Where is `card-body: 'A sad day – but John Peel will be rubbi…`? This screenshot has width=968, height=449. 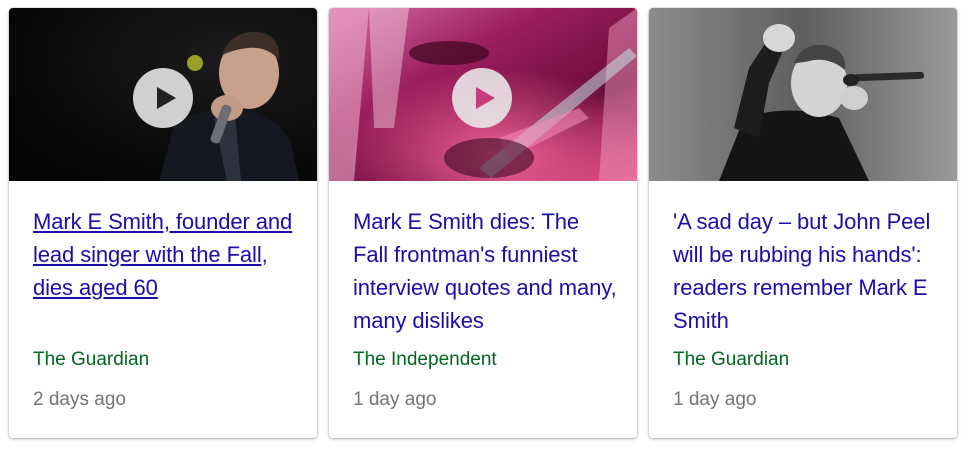 card-body: 'A sad day – but John Peel will be rubbi… is located at coordinates (805, 321).